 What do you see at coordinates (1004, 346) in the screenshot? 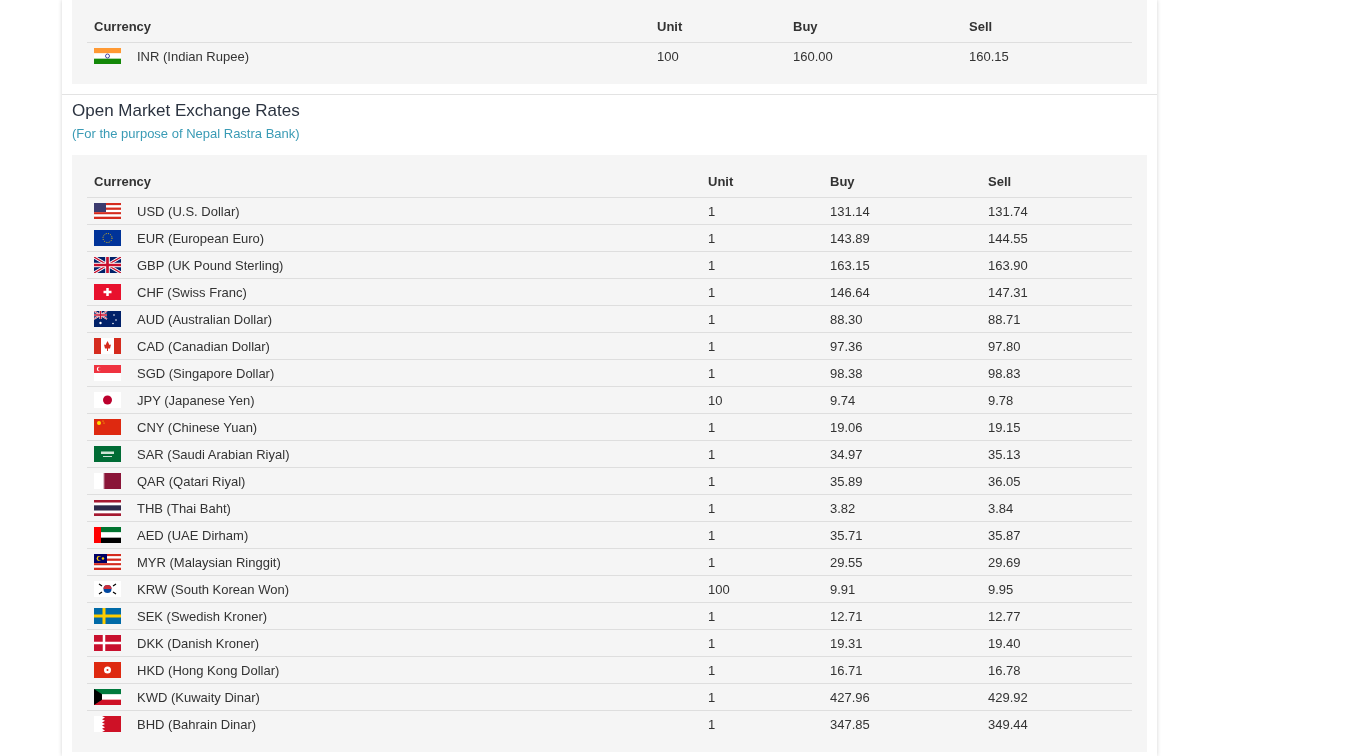
I see `sell-rate-cell-text: 97.80` at bounding box center [1004, 346].